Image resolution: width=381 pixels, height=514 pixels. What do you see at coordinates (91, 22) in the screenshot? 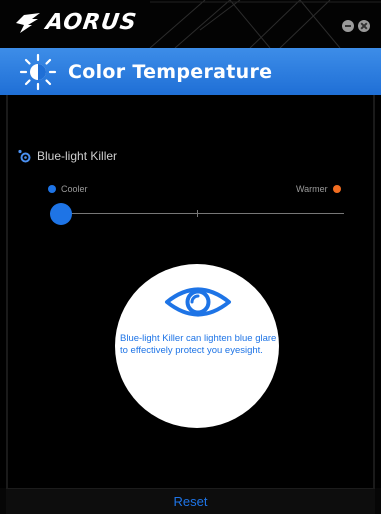
I see `brand-name: AORUS` at bounding box center [91, 22].